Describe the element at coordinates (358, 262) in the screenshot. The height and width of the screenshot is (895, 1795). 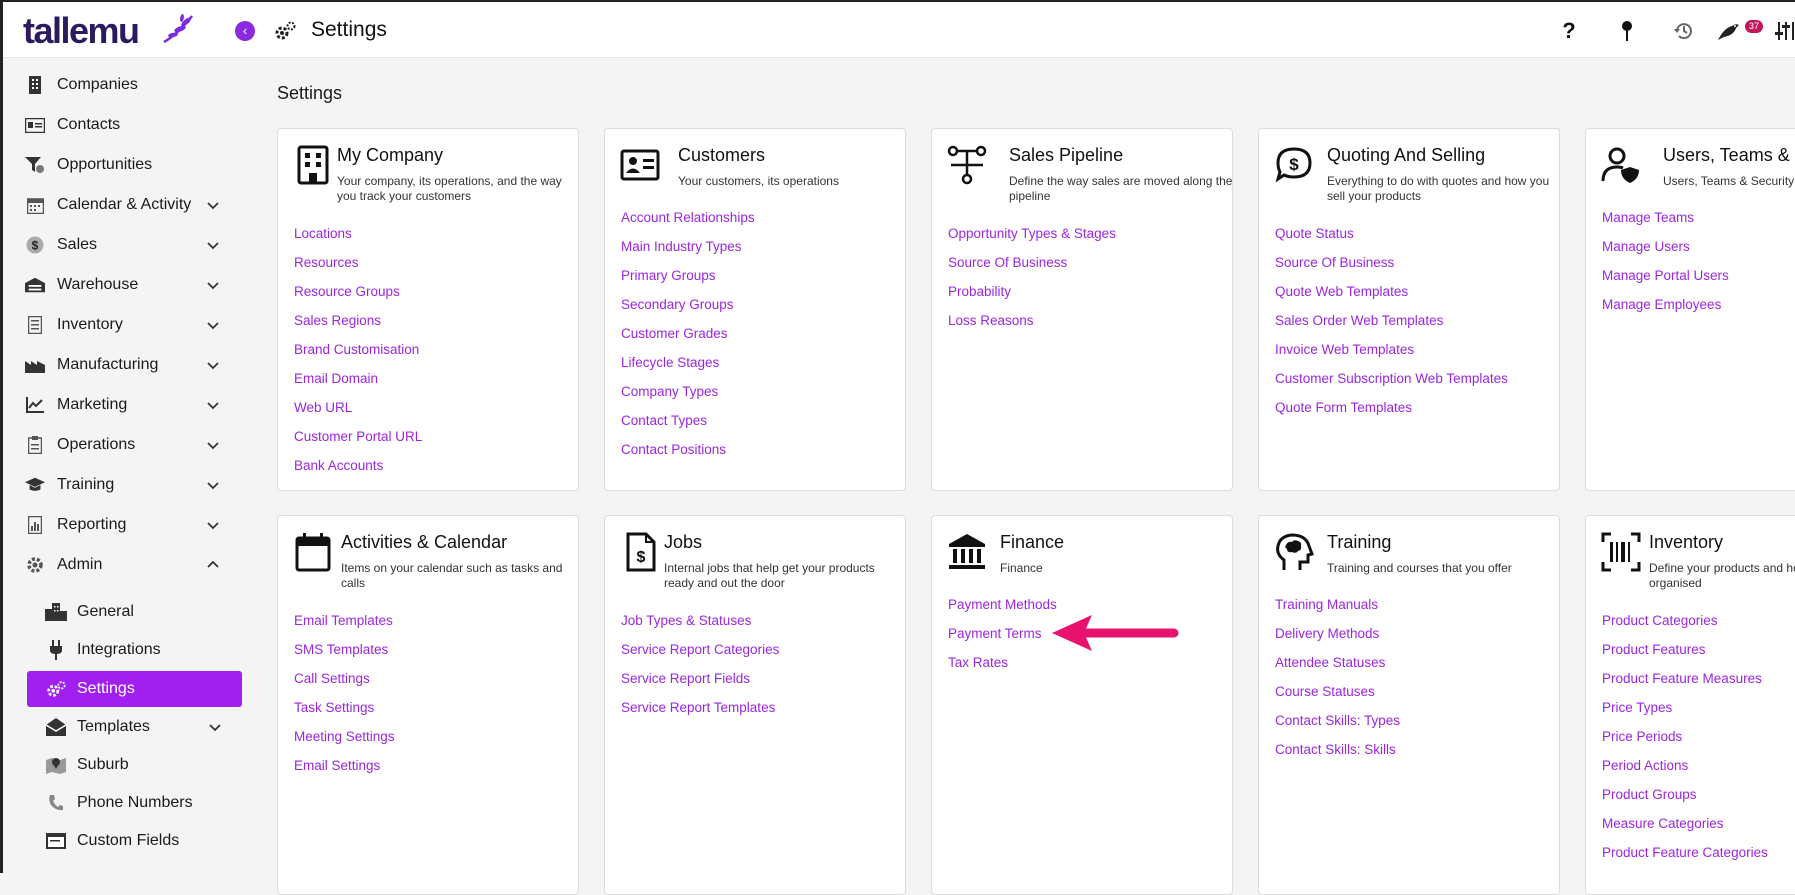
I see `link-resources: Resources` at that location.